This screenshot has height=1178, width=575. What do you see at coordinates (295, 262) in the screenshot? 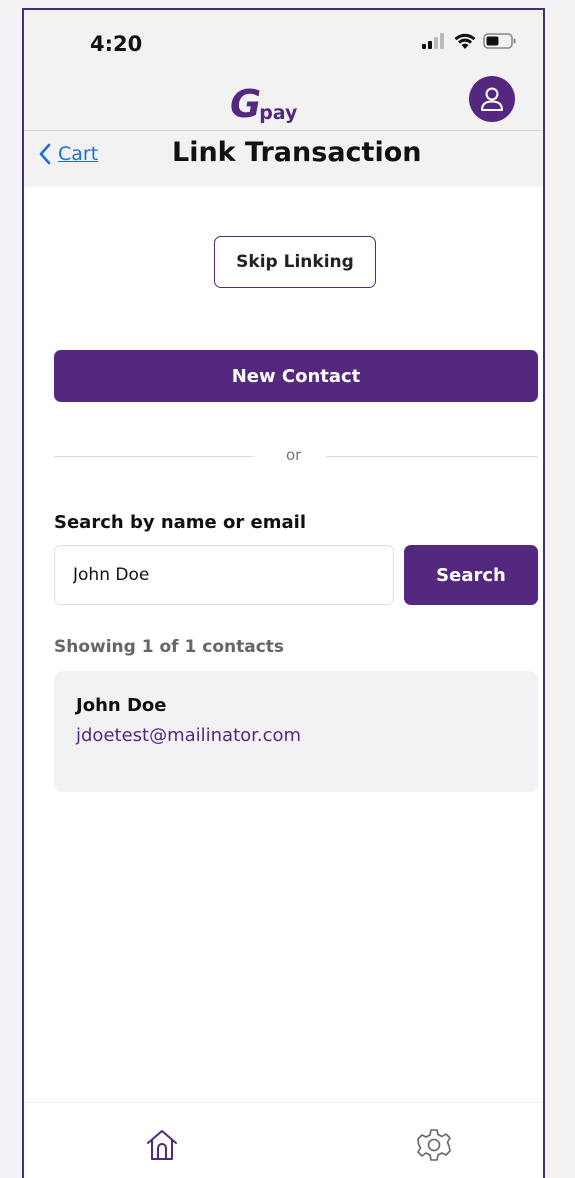
I see `skip-linking-button: Skip Linking` at bounding box center [295, 262].